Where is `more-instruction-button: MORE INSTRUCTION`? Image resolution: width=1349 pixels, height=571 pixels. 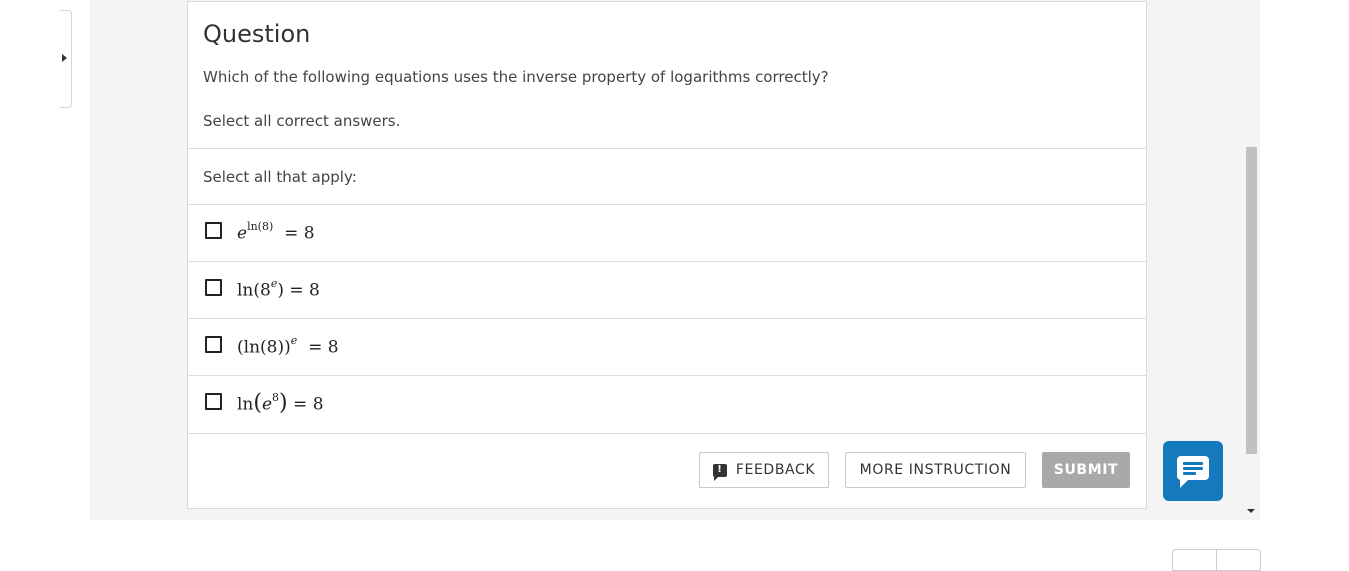 more-instruction-button: MORE INSTRUCTION is located at coordinates (935, 470).